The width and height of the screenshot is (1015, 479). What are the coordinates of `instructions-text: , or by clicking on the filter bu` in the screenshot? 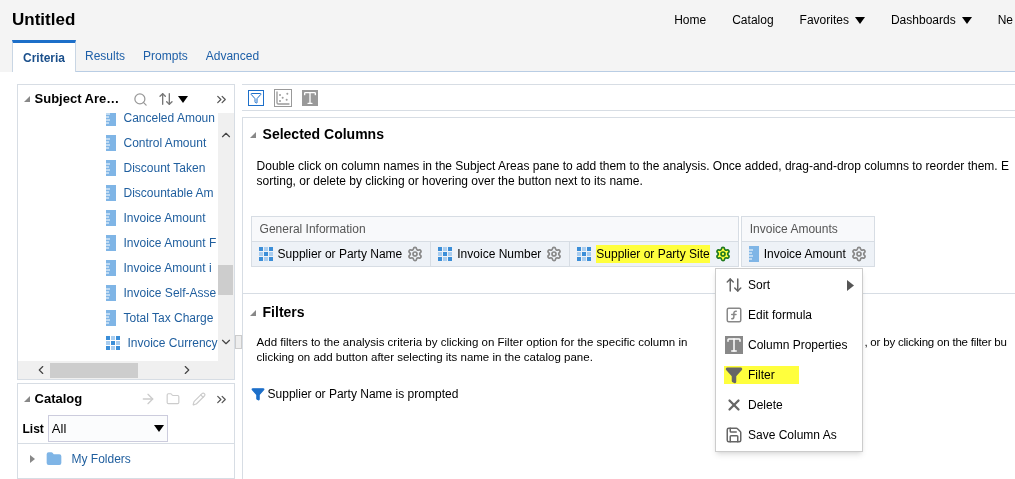 It's located at (935, 342).